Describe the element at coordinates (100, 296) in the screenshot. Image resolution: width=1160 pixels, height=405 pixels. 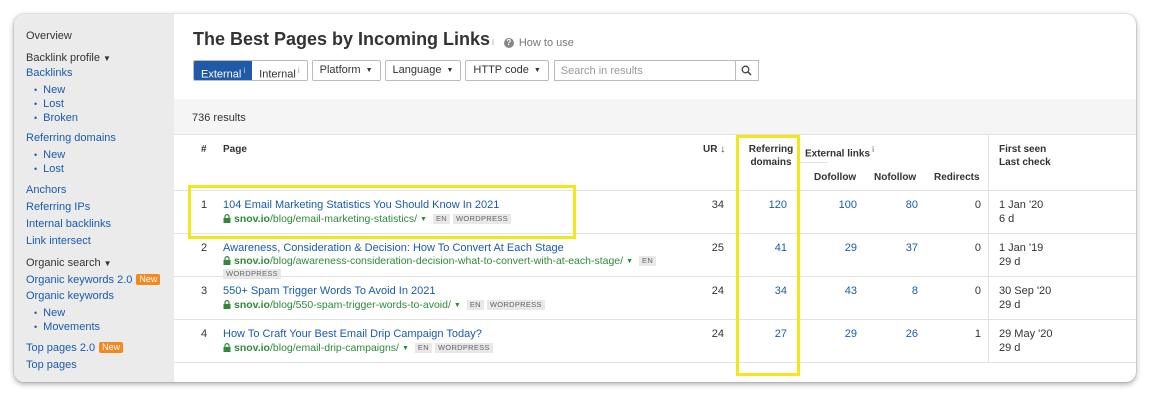
I see `sidebar-item-organic-keywords: Organic keywords` at that location.